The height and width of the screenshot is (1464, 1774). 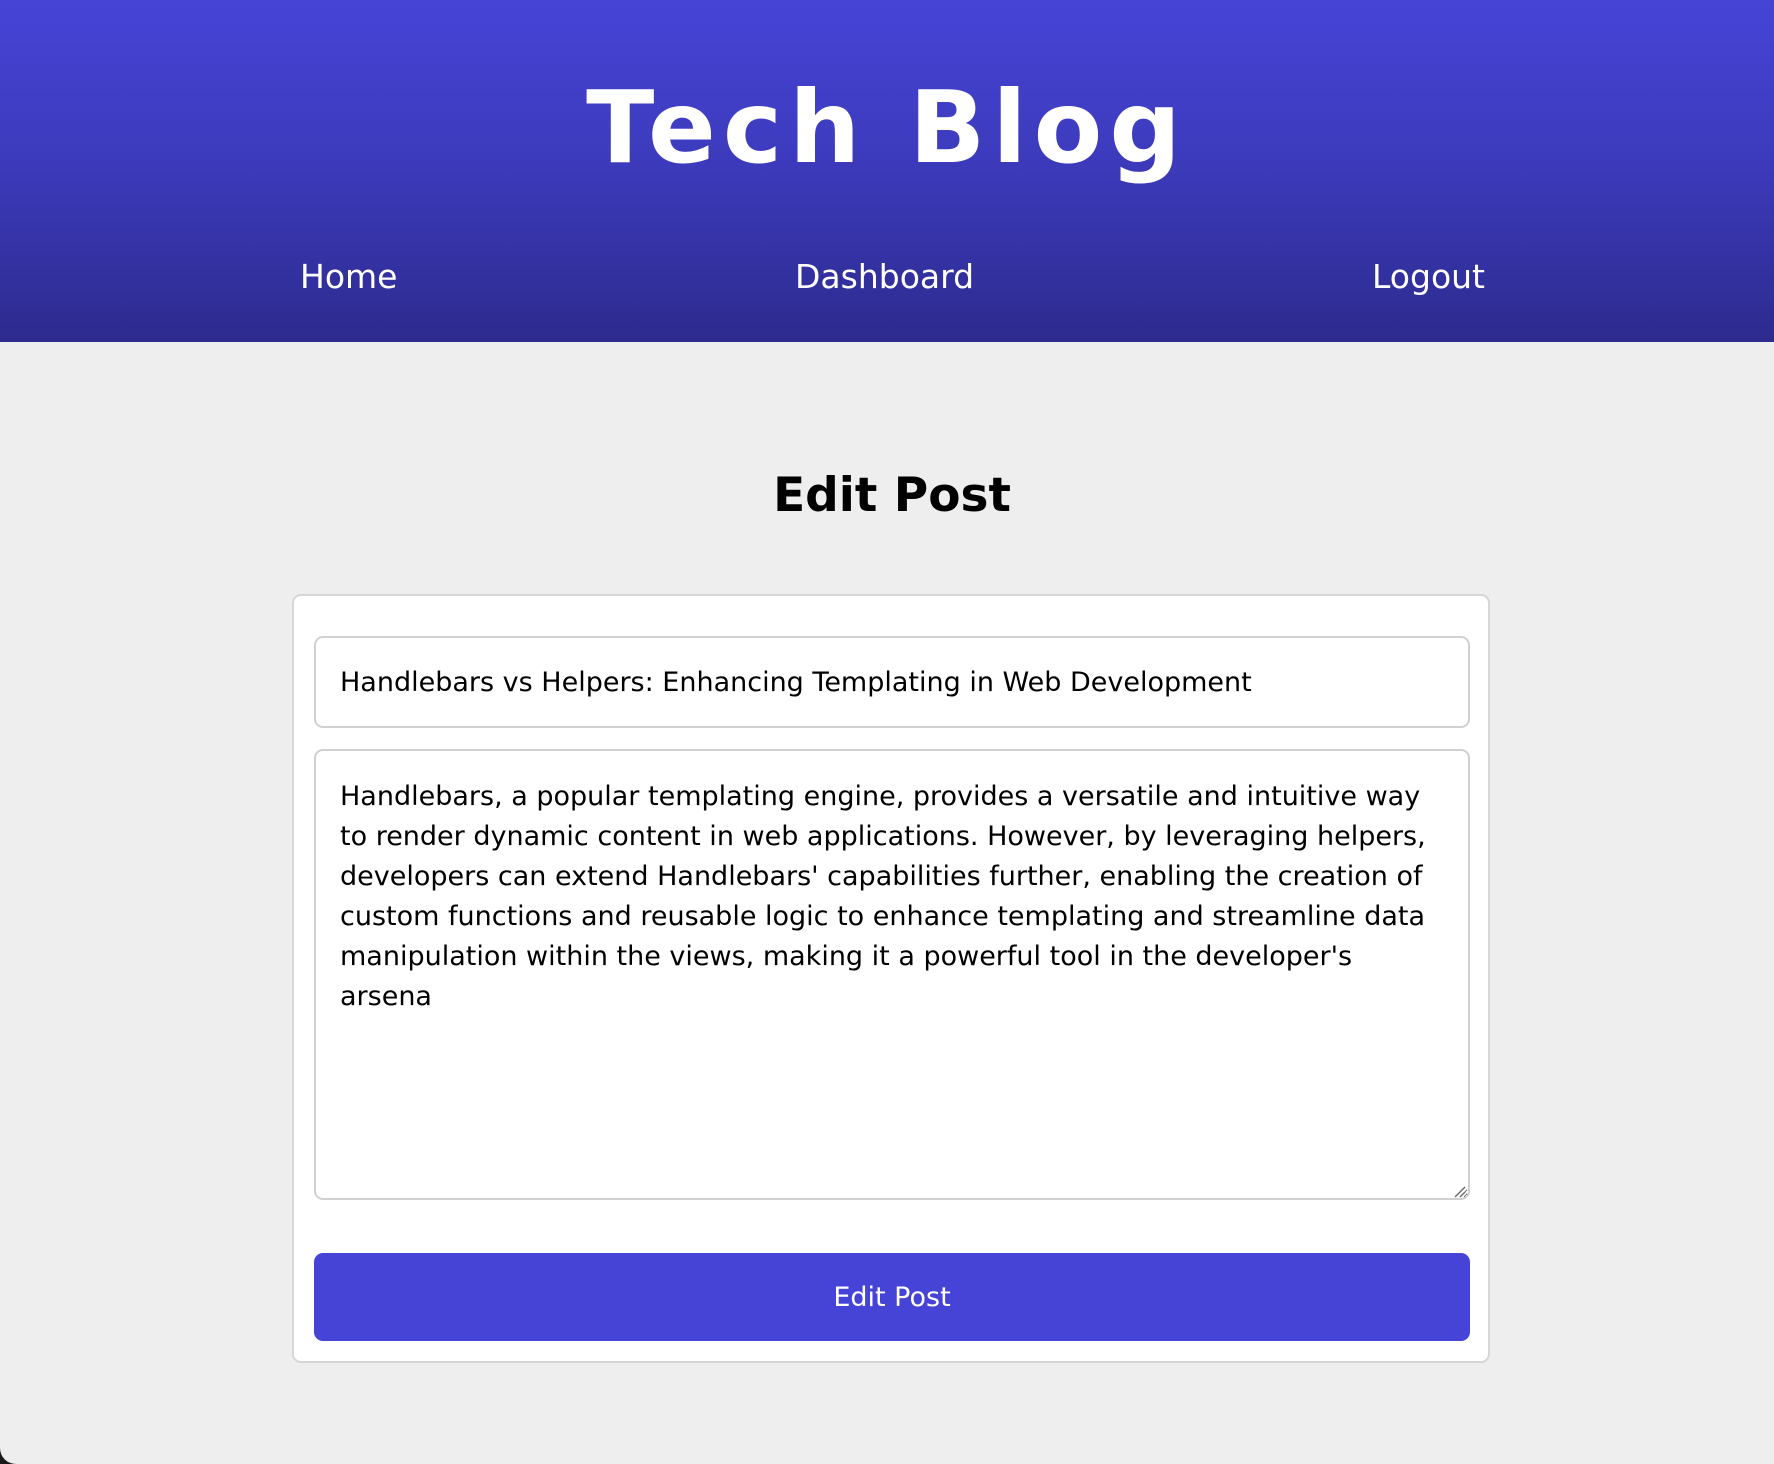 What do you see at coordinates (348, 277) in the screenshot?
I see `nav-link-home: Home` at bounding box center [348, 277].